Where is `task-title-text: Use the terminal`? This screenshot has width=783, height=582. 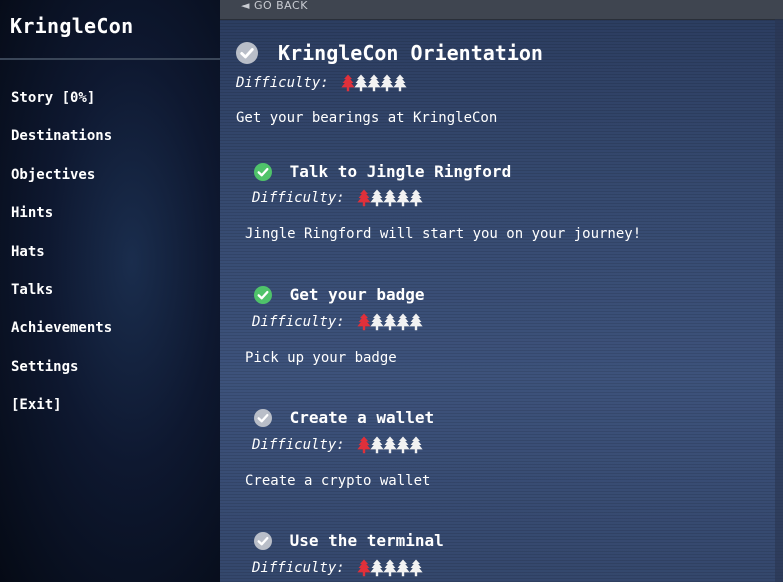 task-title-text: Use the terminal is located at coordinates (366, 540).